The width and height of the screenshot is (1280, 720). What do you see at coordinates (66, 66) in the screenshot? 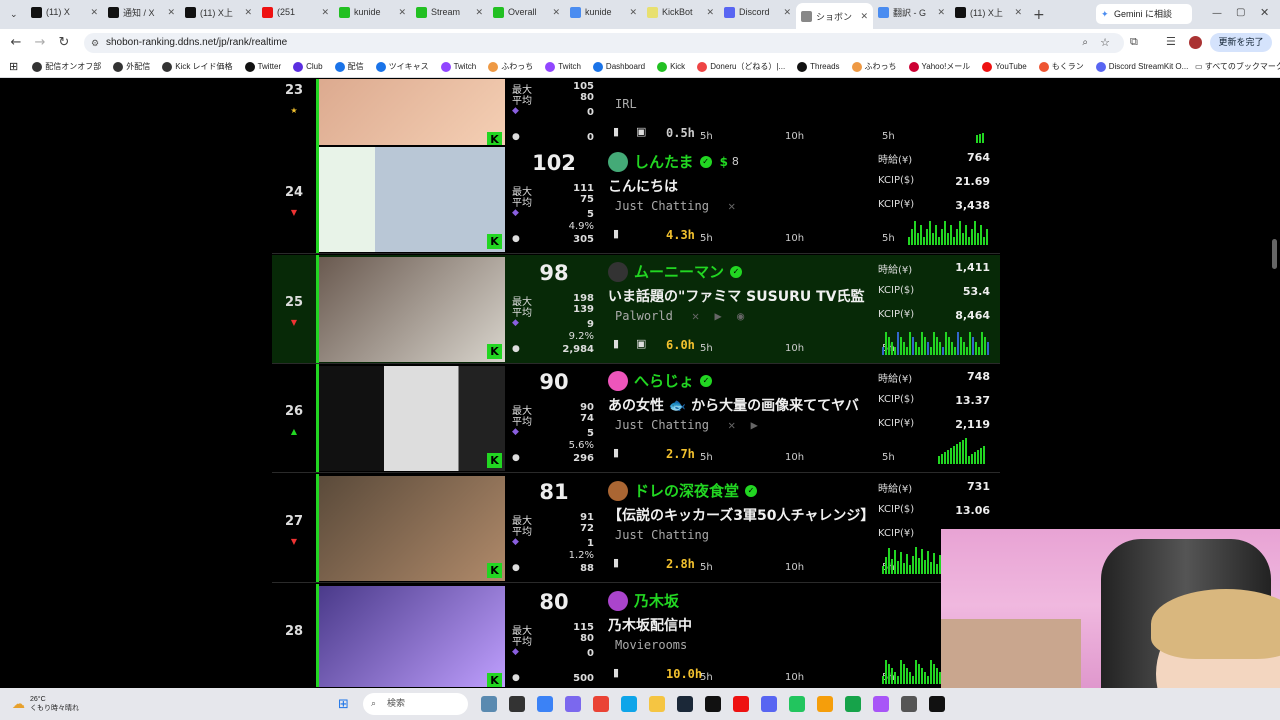
I see `bookmark-0: 配信オンオフ部` at bounding box center [66, 66].